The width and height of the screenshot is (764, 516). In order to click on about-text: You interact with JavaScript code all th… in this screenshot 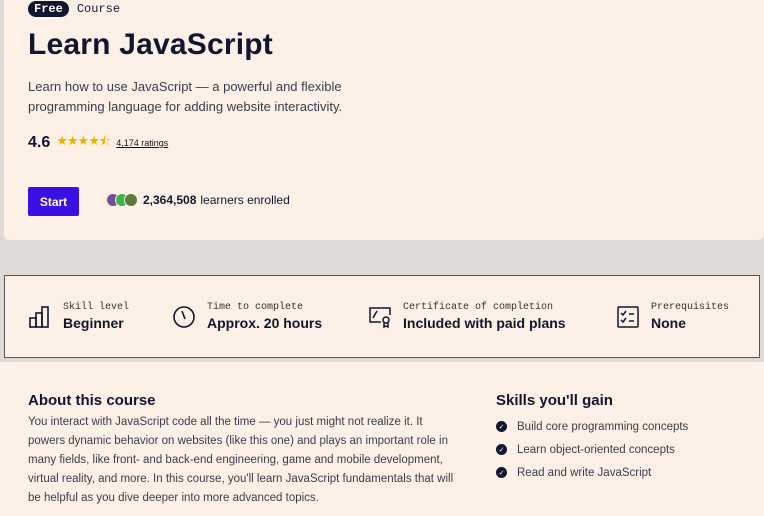, I will do `click(241, 460)`.